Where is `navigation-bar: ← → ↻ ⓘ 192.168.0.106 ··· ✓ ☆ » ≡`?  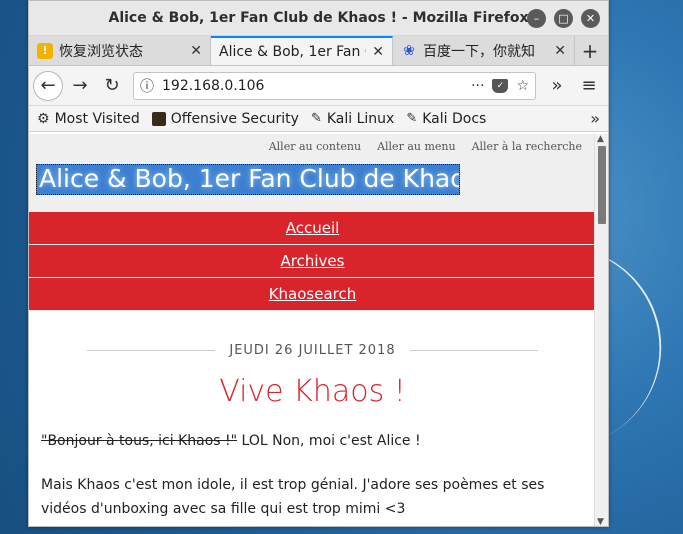 navigation-bar: ← → ↻ ⓘ 192.168.0.106 ··· ✓ ☆ » ≡ is located at coordinates (318, 86).